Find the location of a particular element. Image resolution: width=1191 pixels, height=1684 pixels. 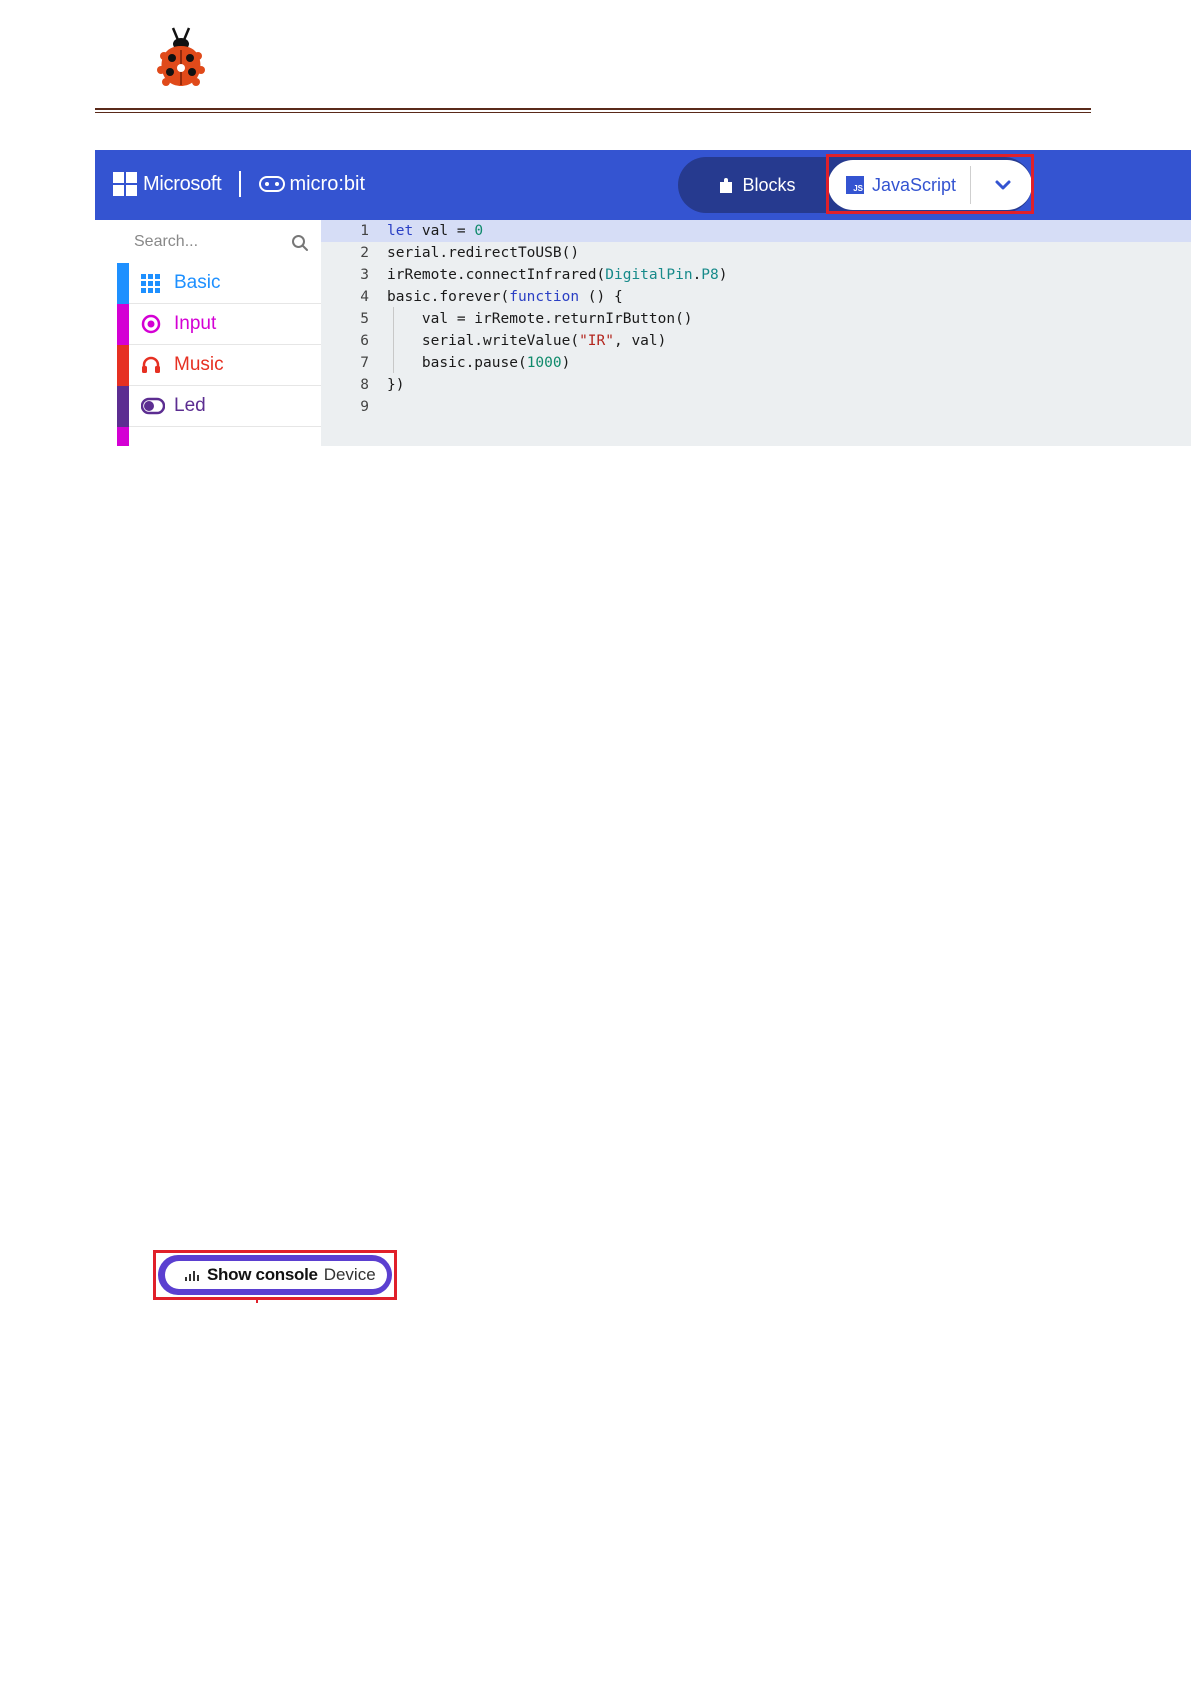

blocks-label: Blocks is located at coordinates (769, 184).